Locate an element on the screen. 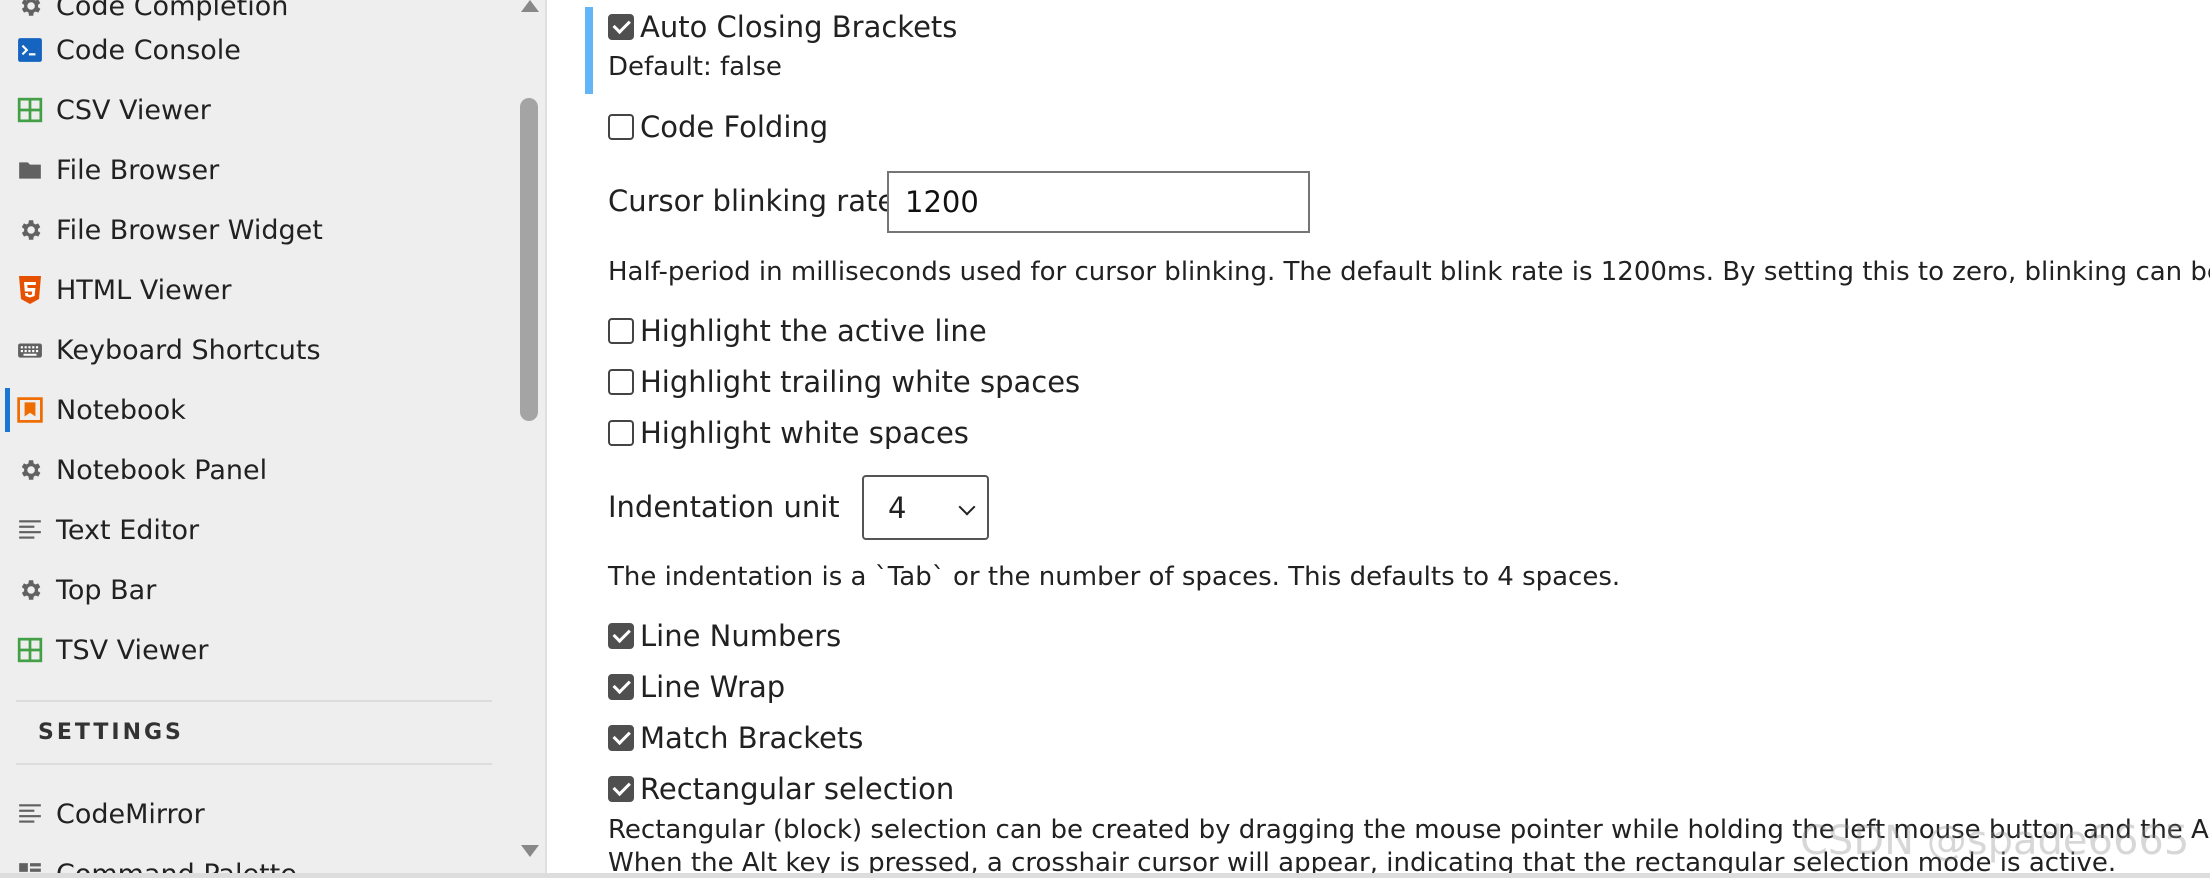 The height and width of the screenshot is (878, 2210). sidebar-item-label: Keyboard Shortcuts is located at coordinates (188, 350).